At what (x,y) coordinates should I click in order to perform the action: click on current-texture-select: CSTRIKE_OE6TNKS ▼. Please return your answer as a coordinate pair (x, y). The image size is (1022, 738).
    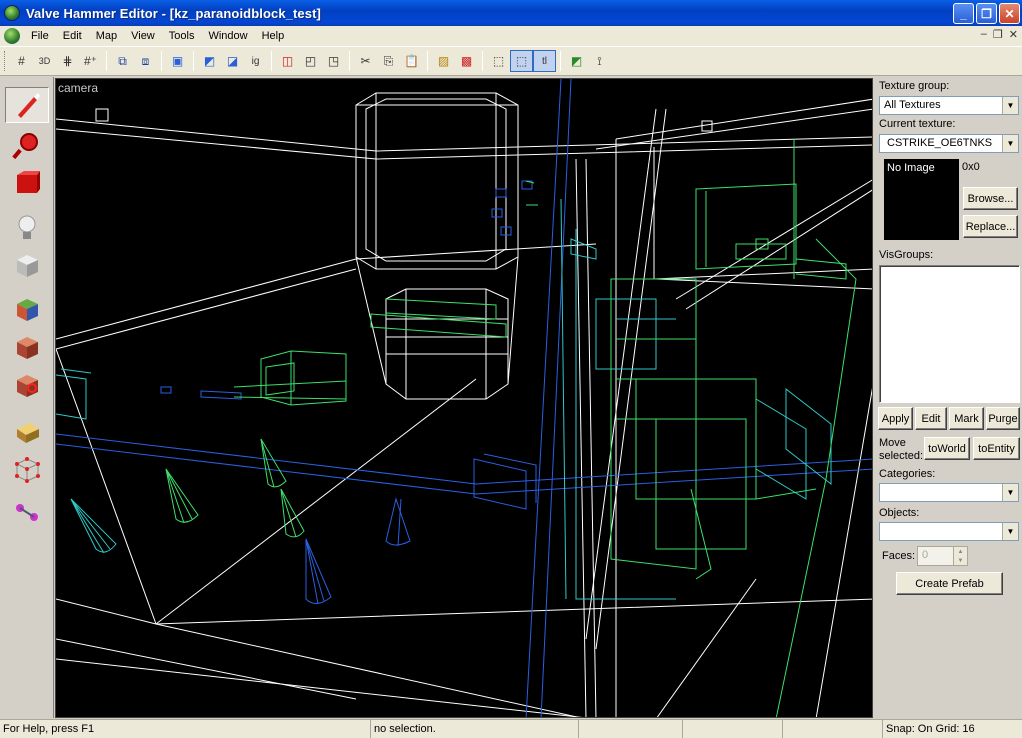
    Looking at the image, I should click on (949, 143).